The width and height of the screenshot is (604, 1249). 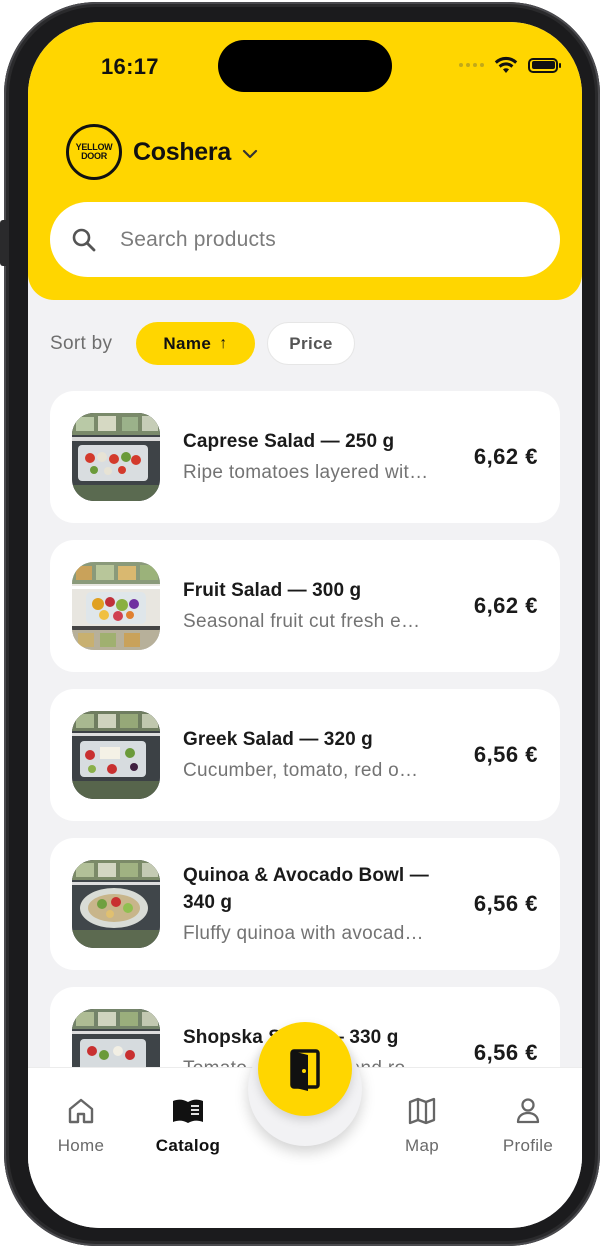 I want to click on status-time: 16:17, so click(x=130, y=66).